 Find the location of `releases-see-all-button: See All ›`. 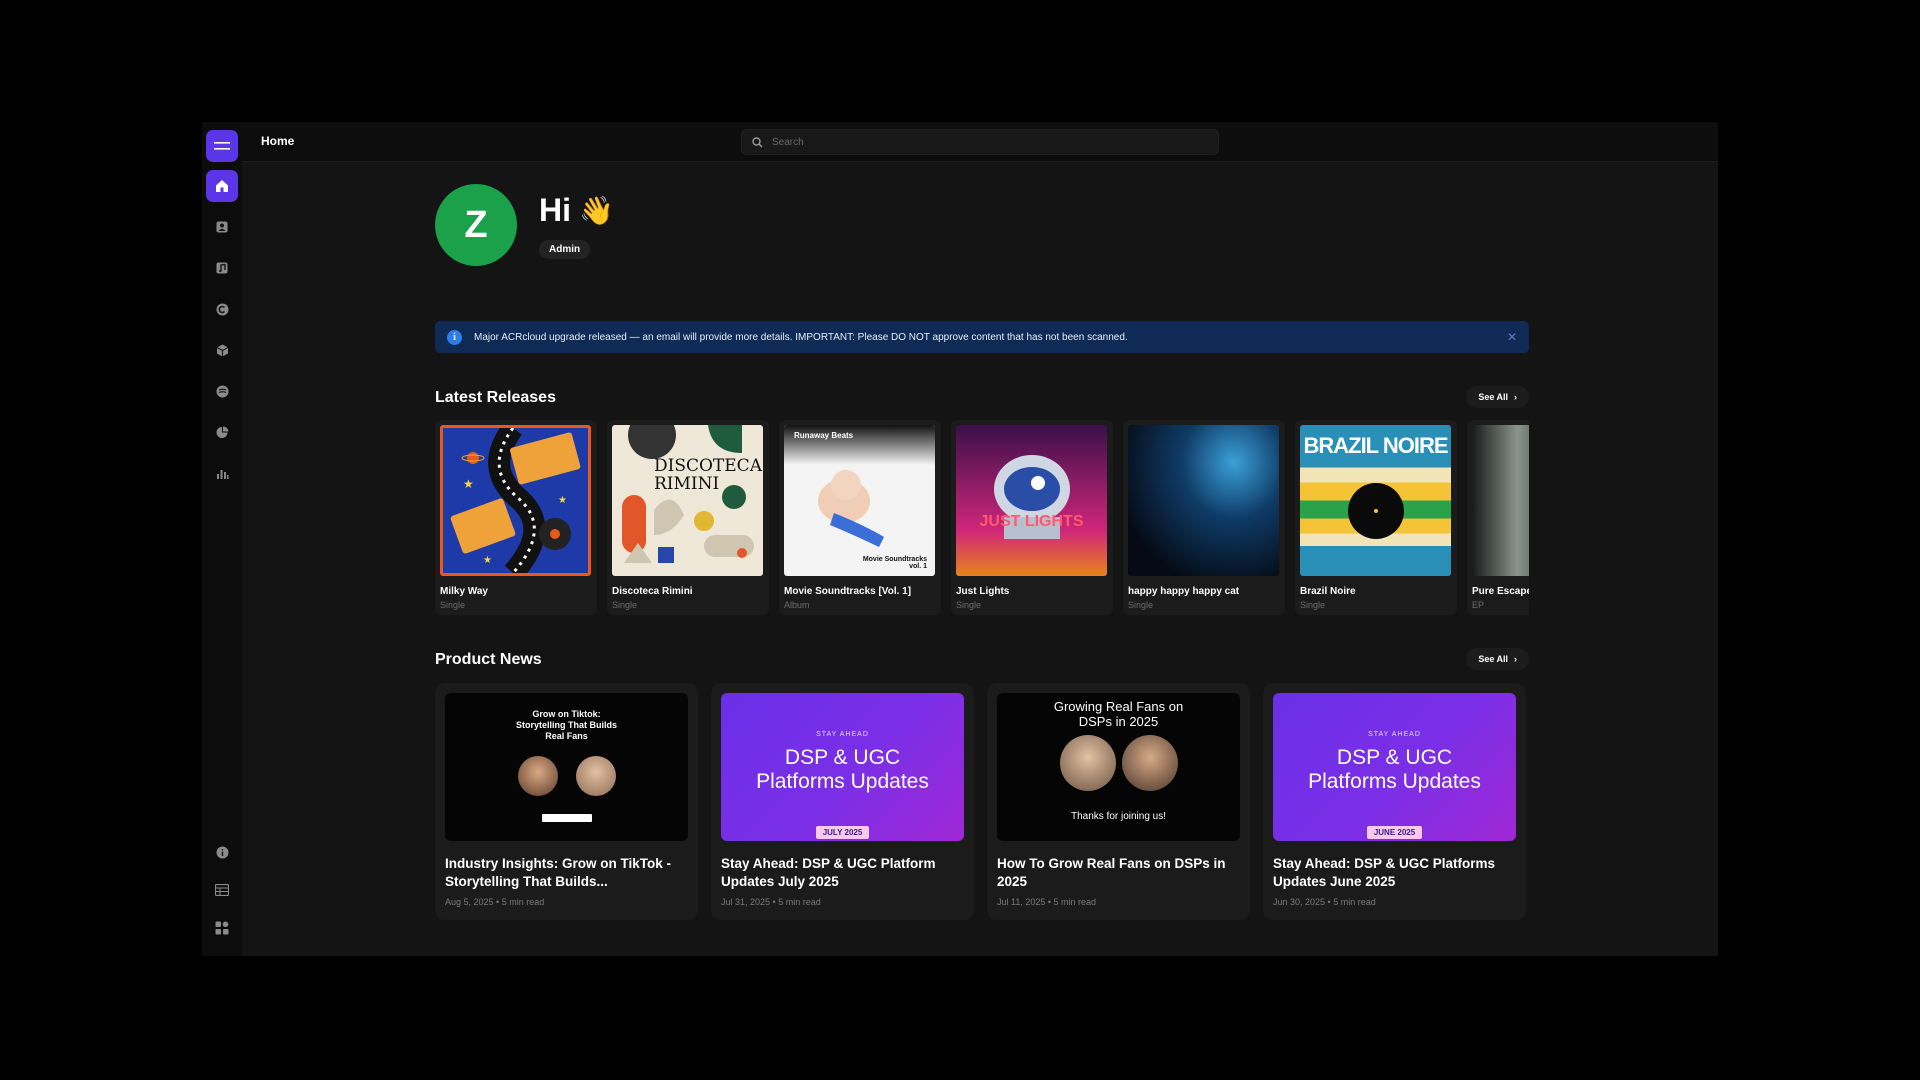

releases-see-all-button: See All › is located at coordinates (1497, 397).